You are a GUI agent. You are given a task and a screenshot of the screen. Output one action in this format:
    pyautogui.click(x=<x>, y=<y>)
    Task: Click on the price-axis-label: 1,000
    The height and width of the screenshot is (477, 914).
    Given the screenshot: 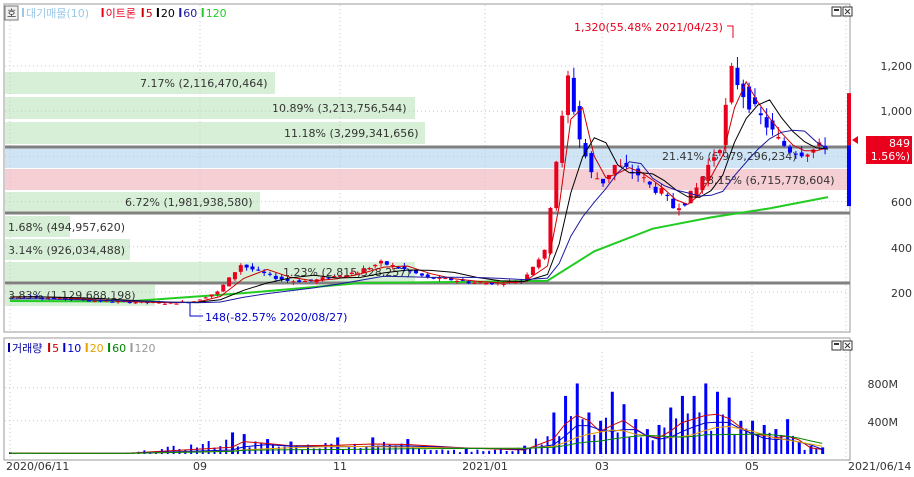 What is the action you would take?
    pyautogui.click(x=897, y=111)
    